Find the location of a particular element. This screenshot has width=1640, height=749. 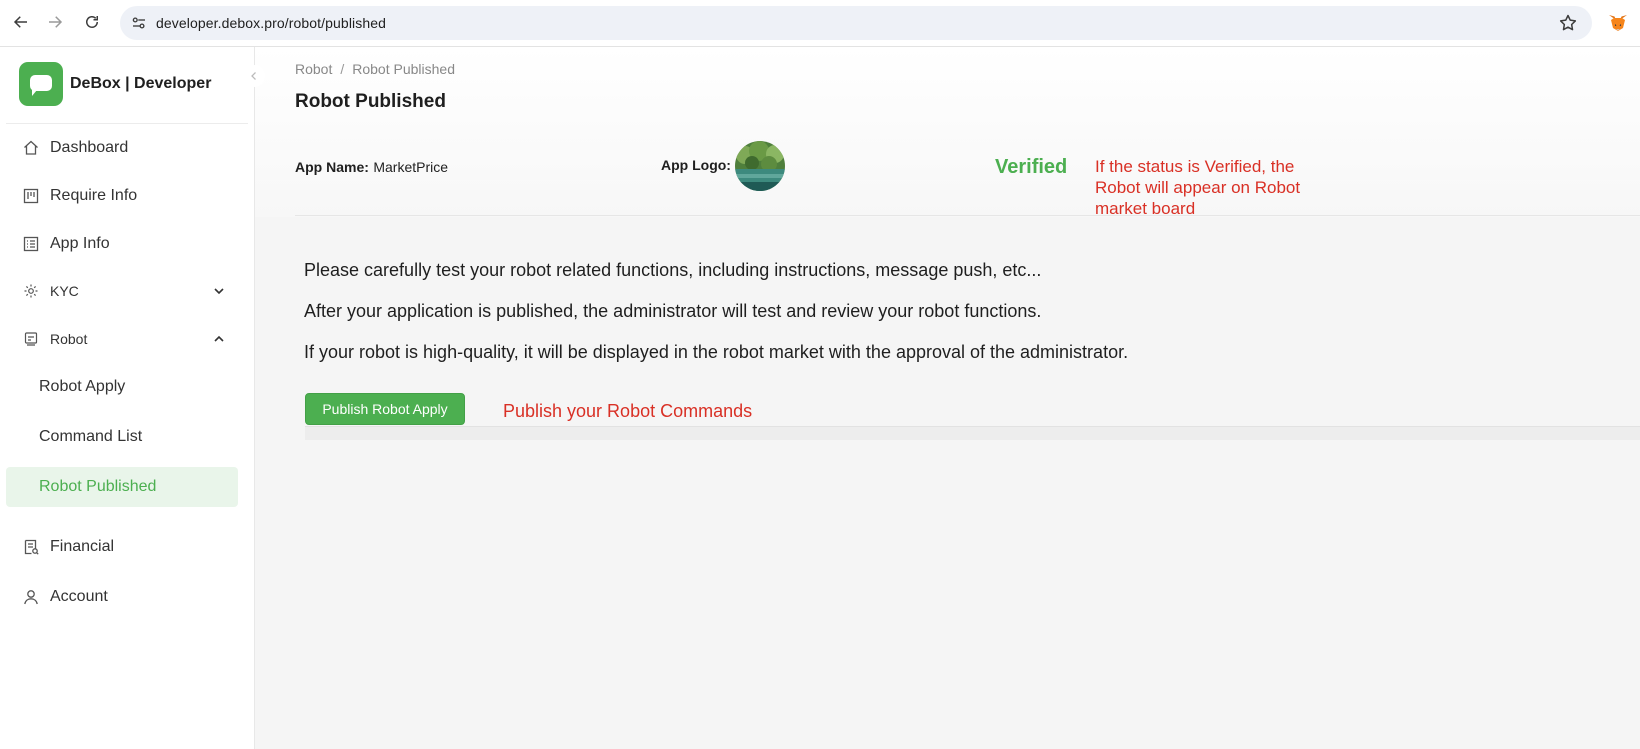

browser-toolbar: developer.debox.pro/robot/published is located at coordinates (820, 23).